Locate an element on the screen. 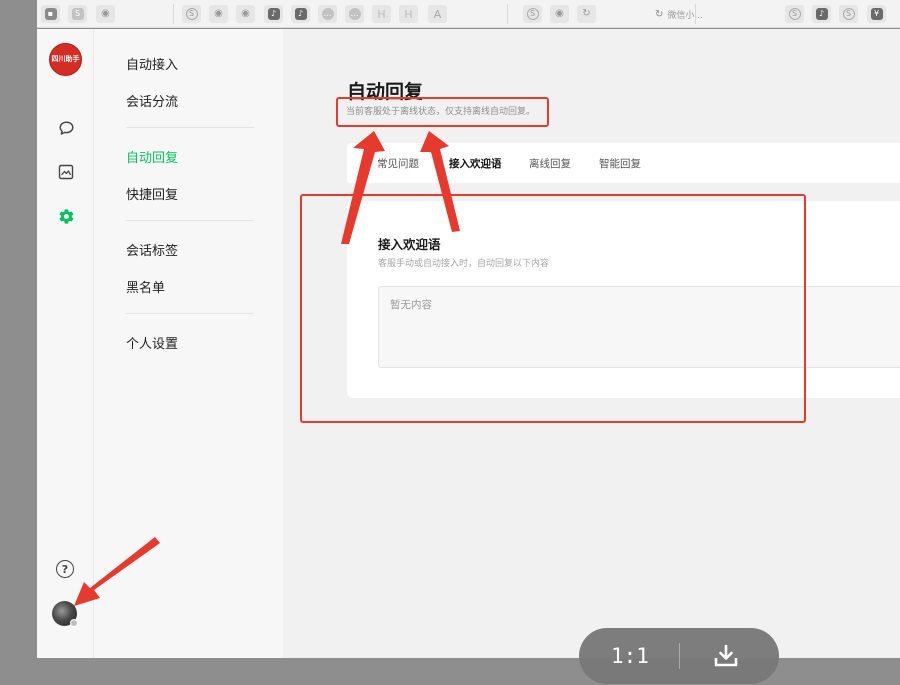 This screenshot has height=685, width=900. status-dot is located at coordinates (74, 623).